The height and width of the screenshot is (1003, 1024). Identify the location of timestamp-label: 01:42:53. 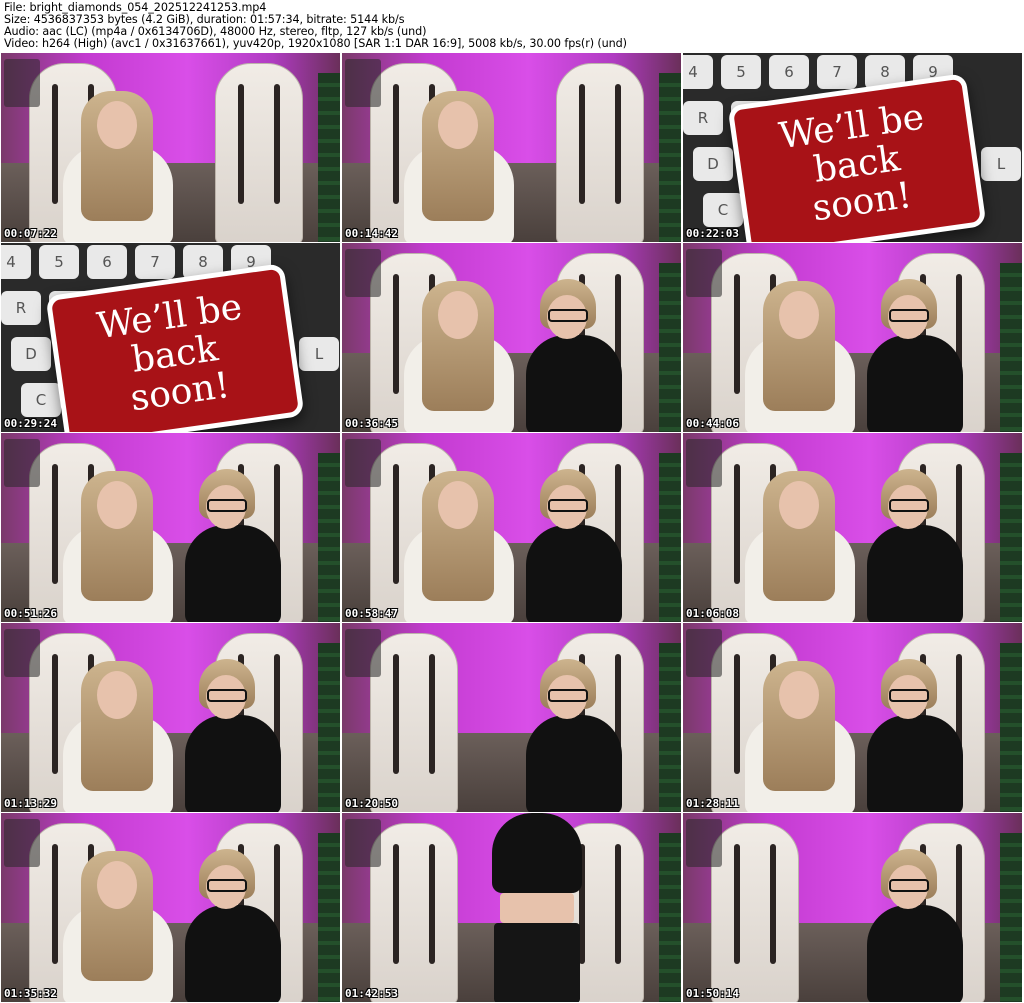
(371, 993).